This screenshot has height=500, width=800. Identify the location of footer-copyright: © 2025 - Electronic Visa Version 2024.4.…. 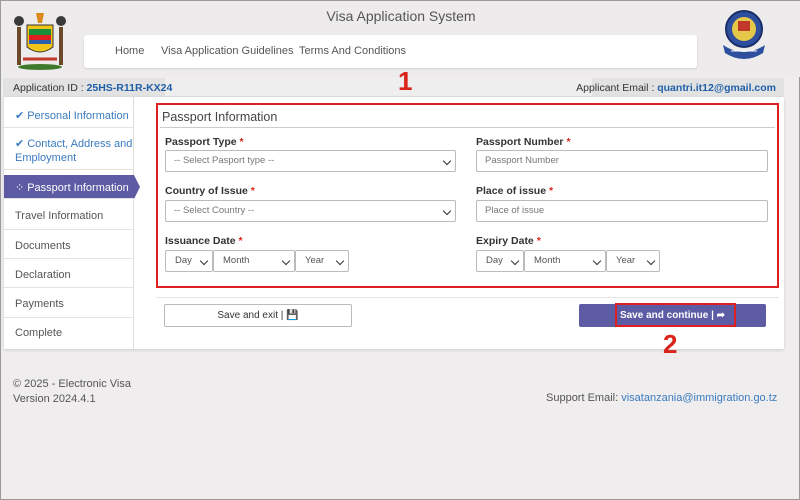
(72, 391).